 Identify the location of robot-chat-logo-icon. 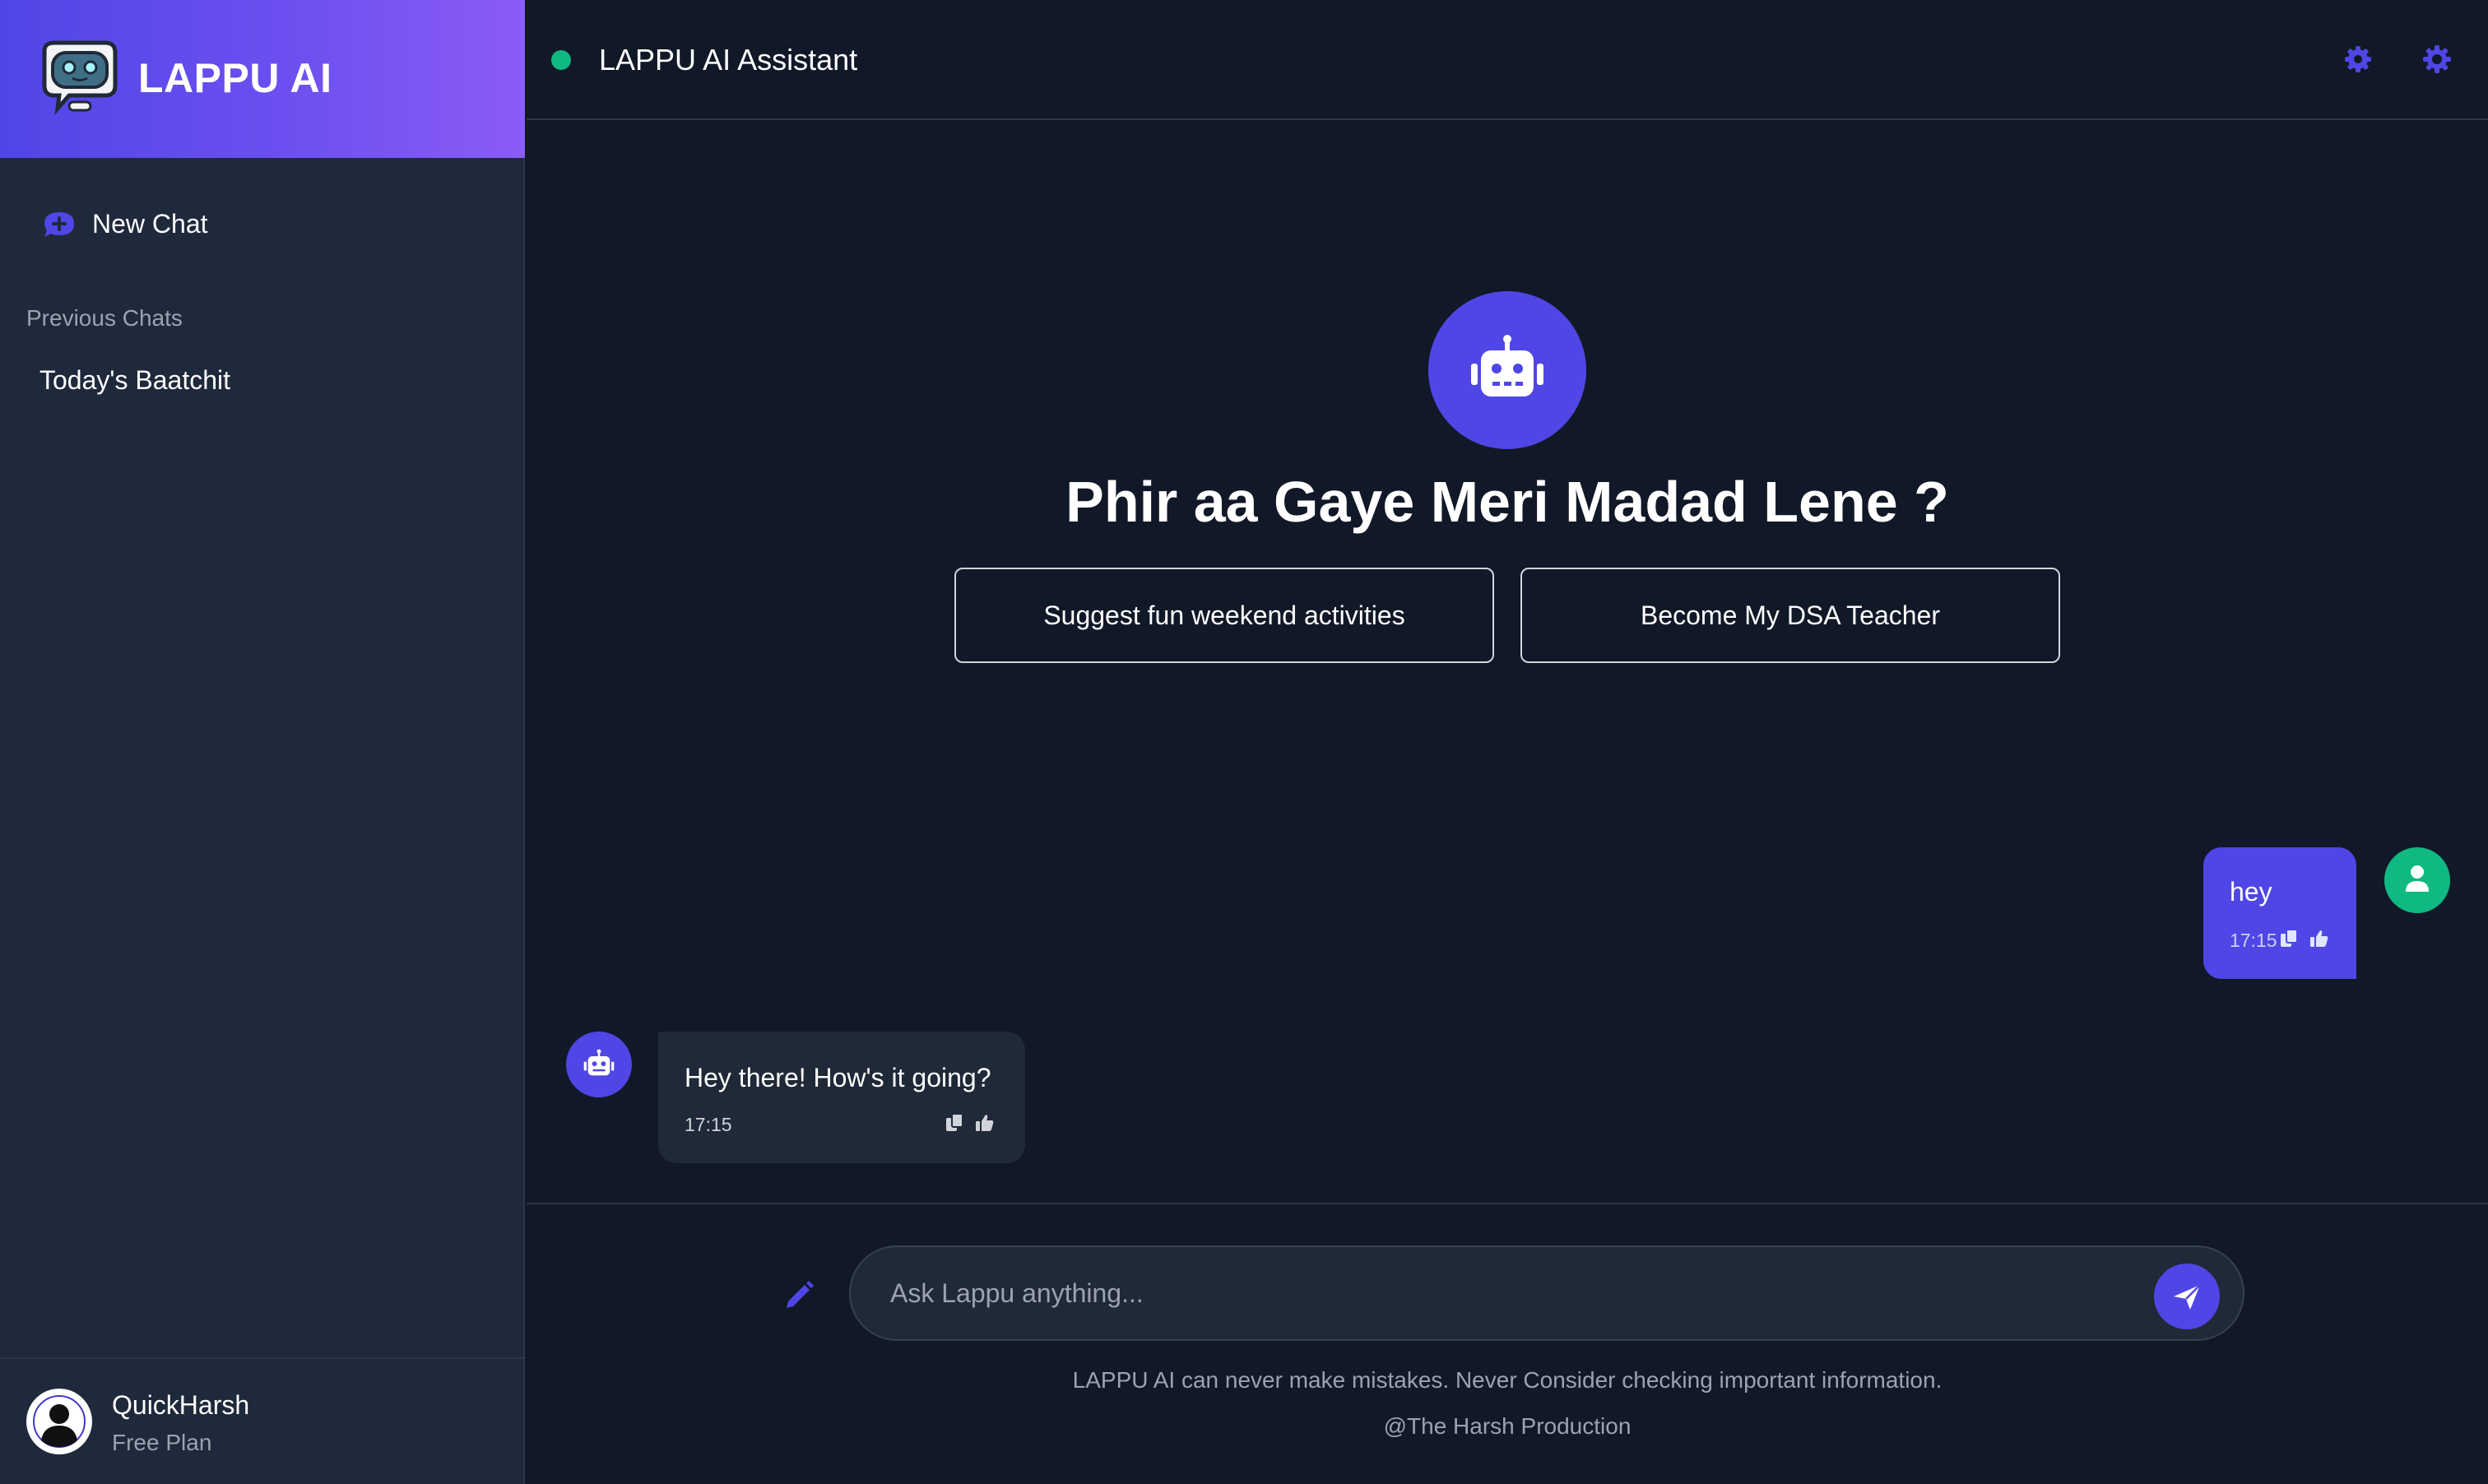
(80, 77).